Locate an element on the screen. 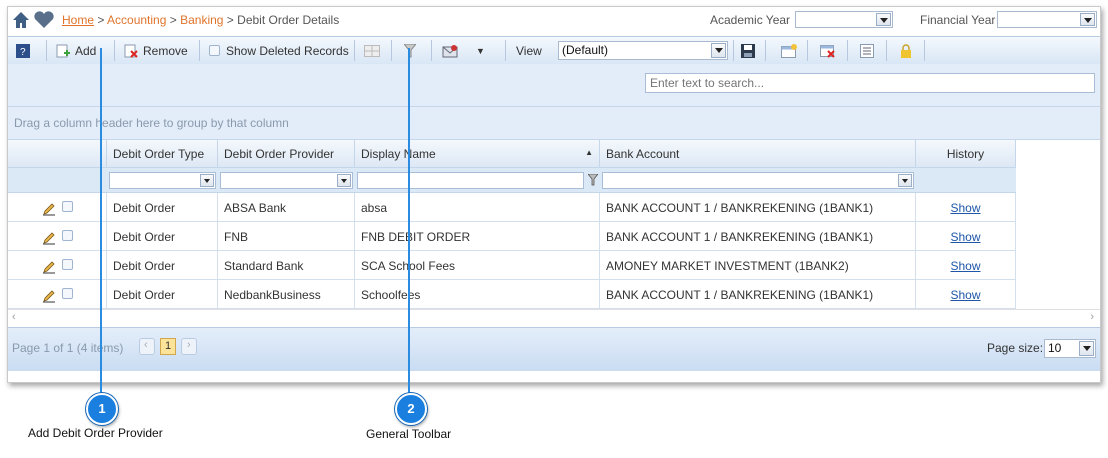 This screenshot has height=458, width=1108. page-number-button: 1 is located at coordinates (168, 346).